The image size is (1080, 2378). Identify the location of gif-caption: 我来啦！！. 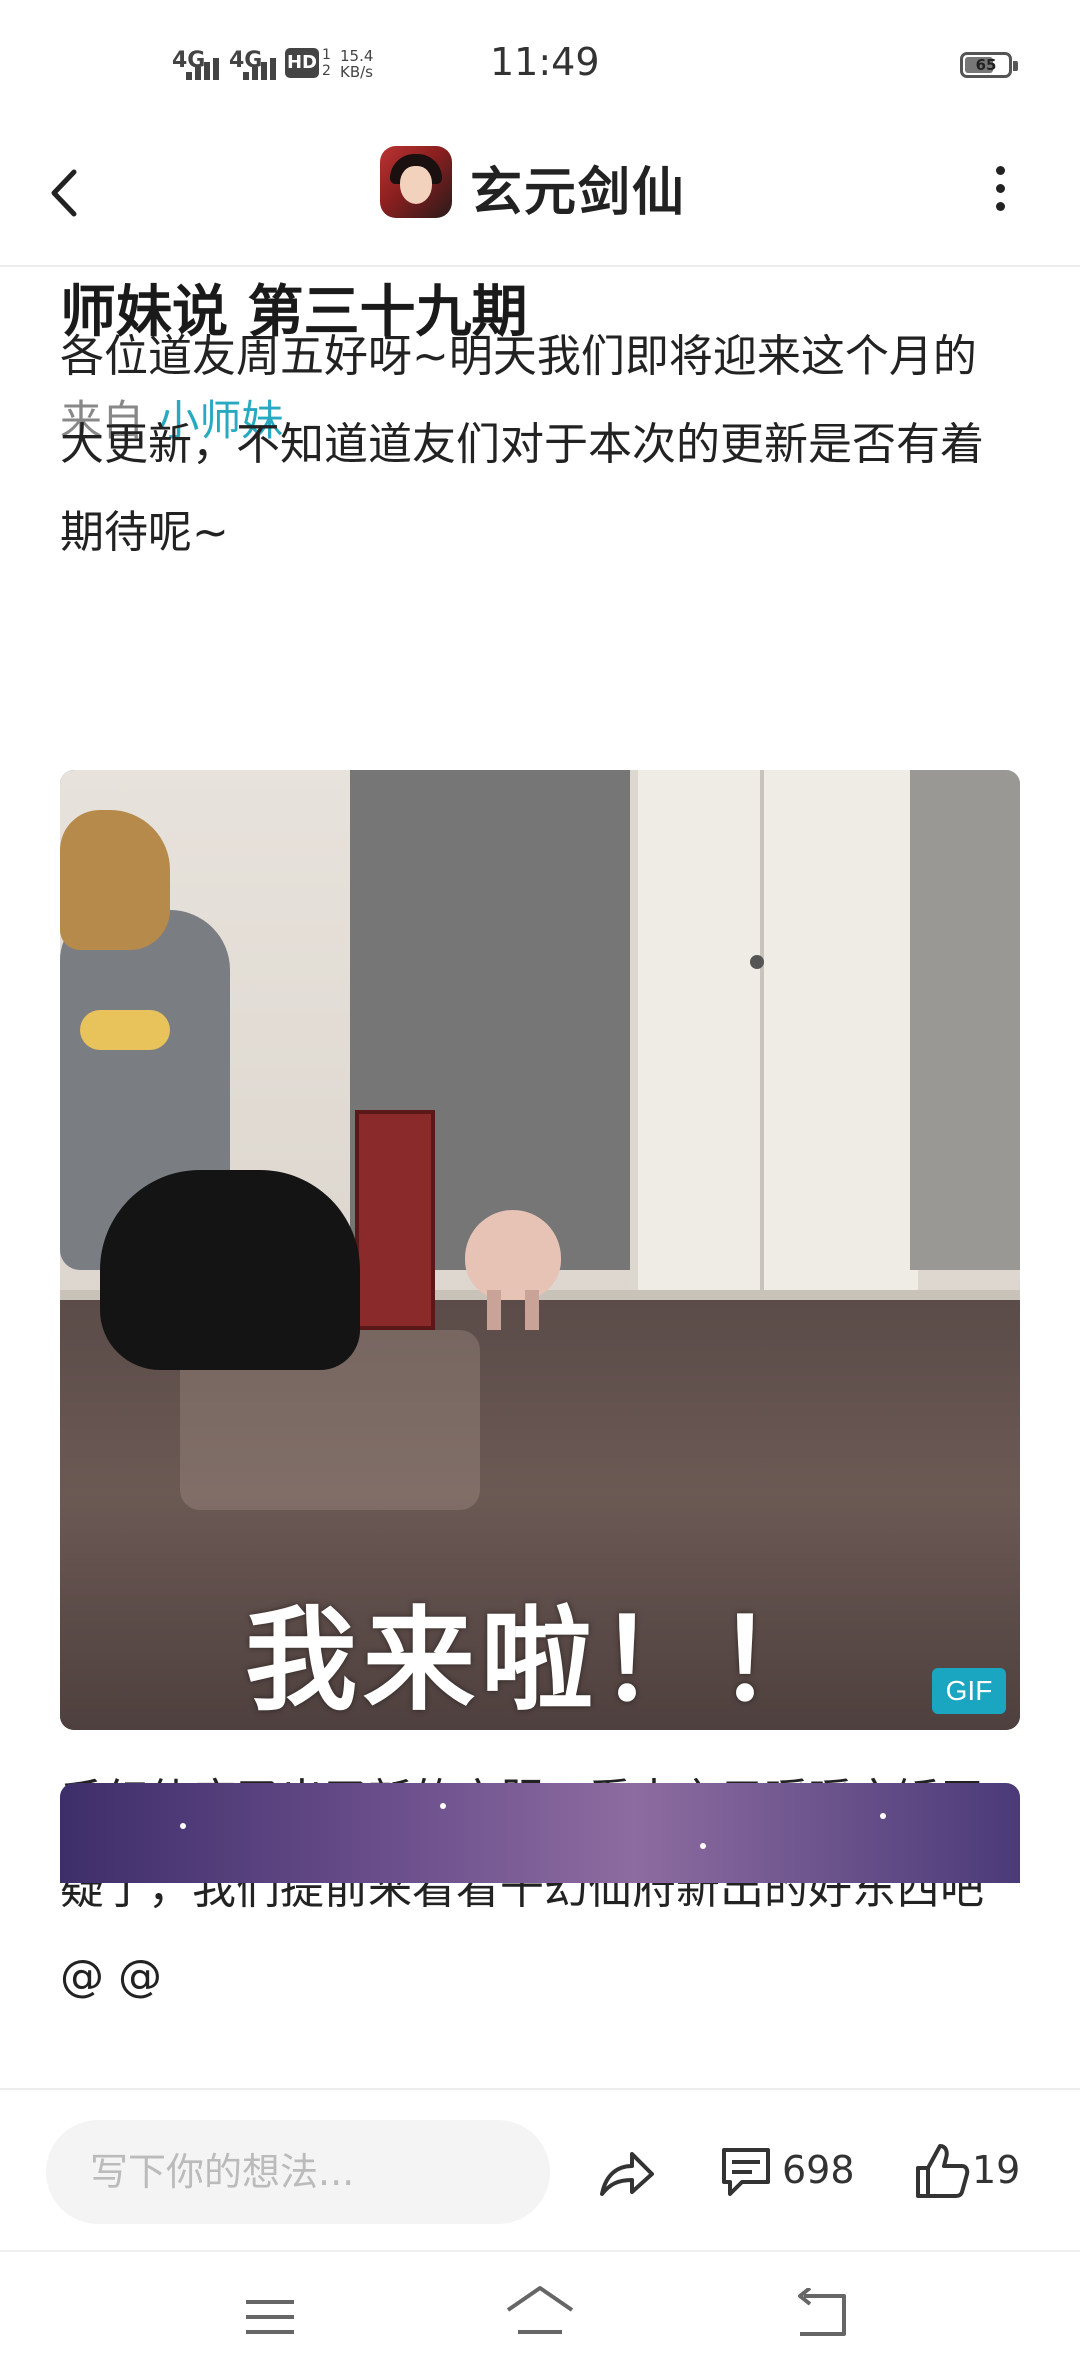
(540, 1661).